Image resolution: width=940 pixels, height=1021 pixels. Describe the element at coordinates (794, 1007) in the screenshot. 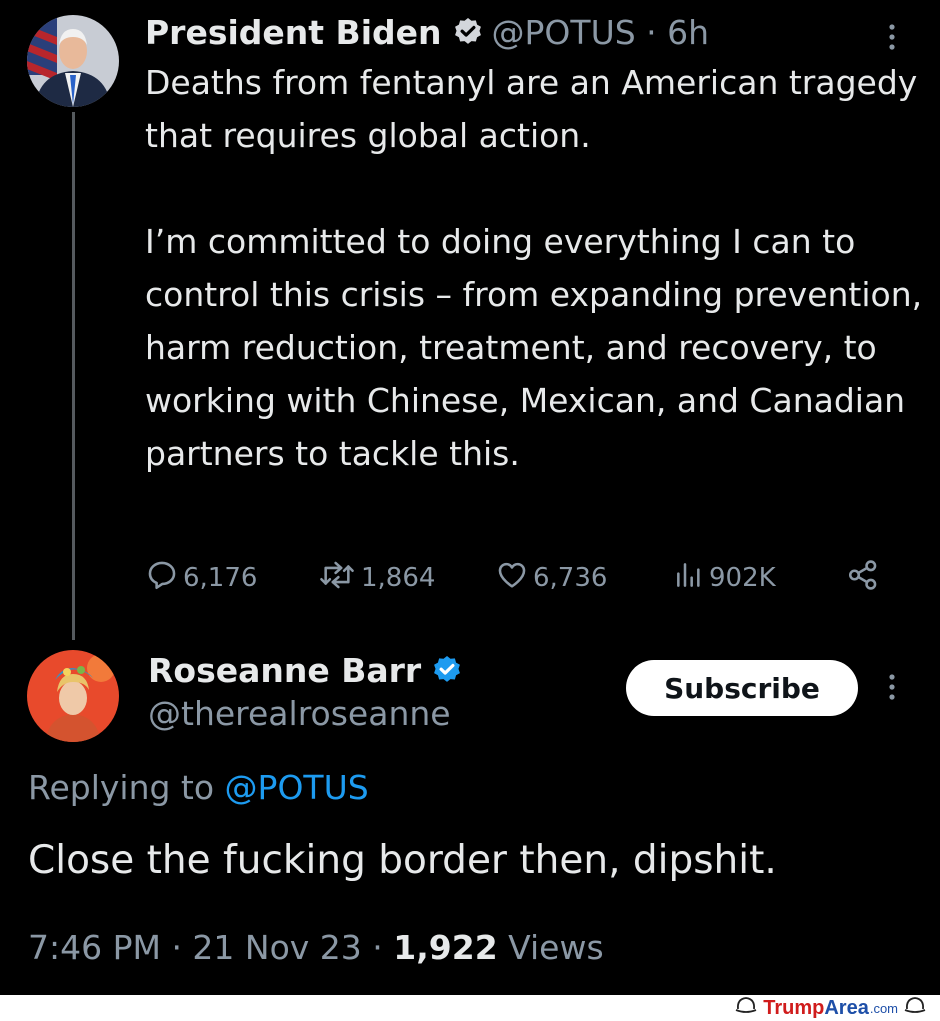

I see `watermark-trump: Trump` at that location.